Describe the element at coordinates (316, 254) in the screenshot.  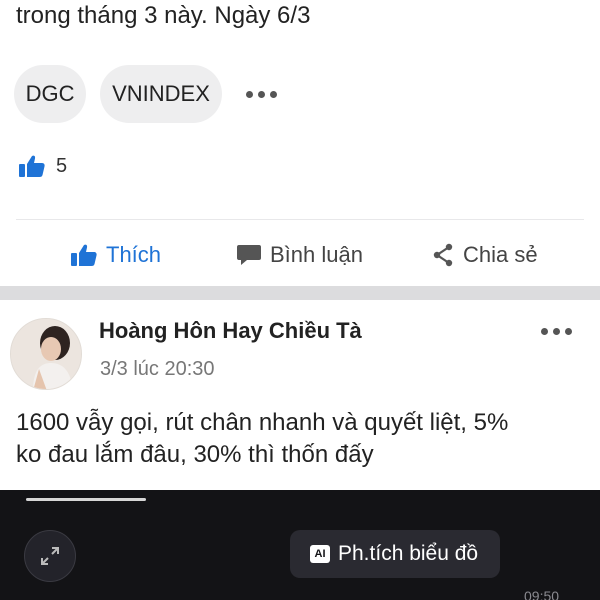
I see `comment-button-label: Bình luận` at that location.